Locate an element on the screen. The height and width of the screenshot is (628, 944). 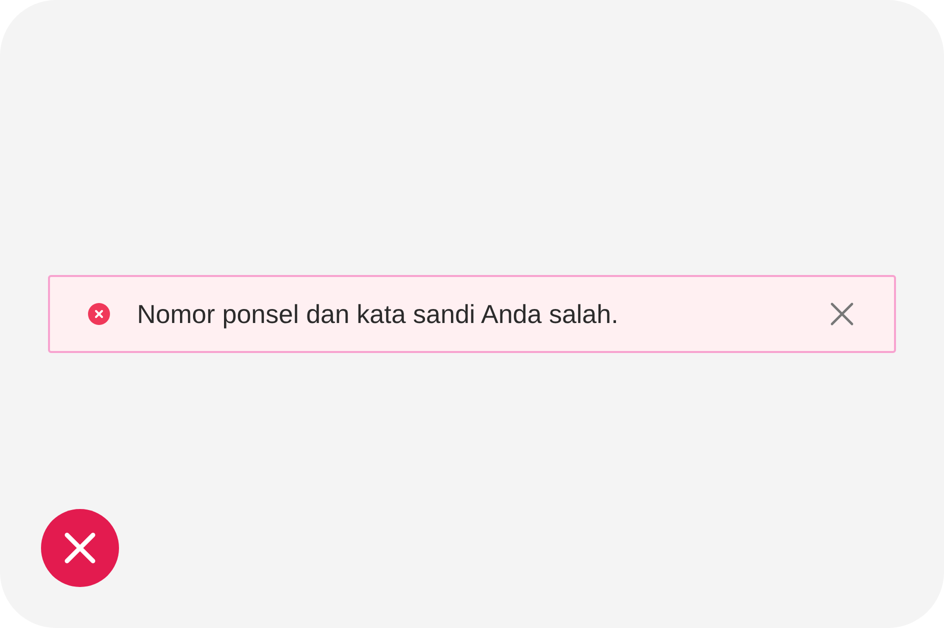
alert-message: Nomor ponsel dan kata sandi Anda salah. is located at coordinates (378, 314).